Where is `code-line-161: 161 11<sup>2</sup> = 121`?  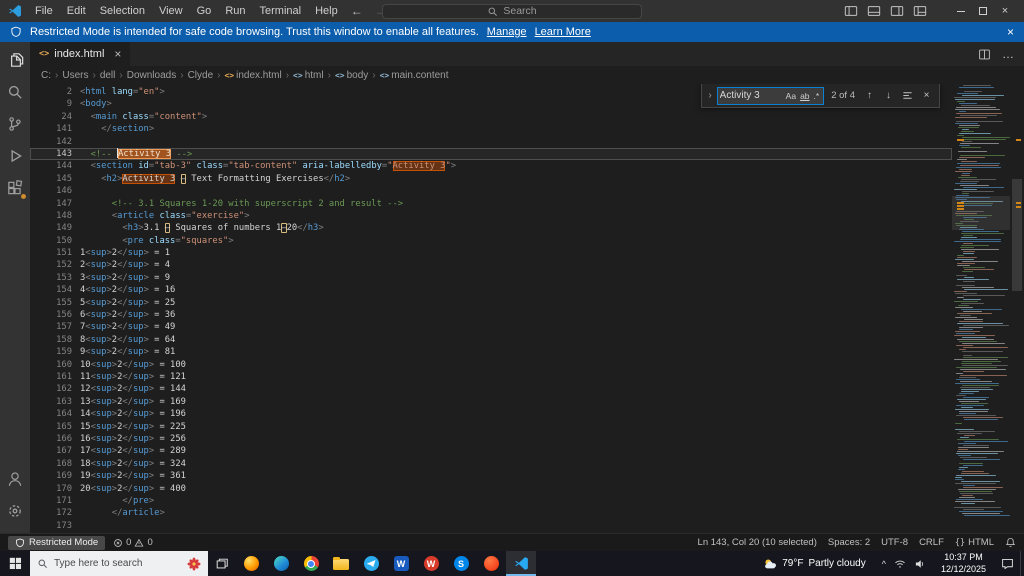 code-line-161: 161 11<sup>2</sup> = 121 is located at coordinates (491, 377).